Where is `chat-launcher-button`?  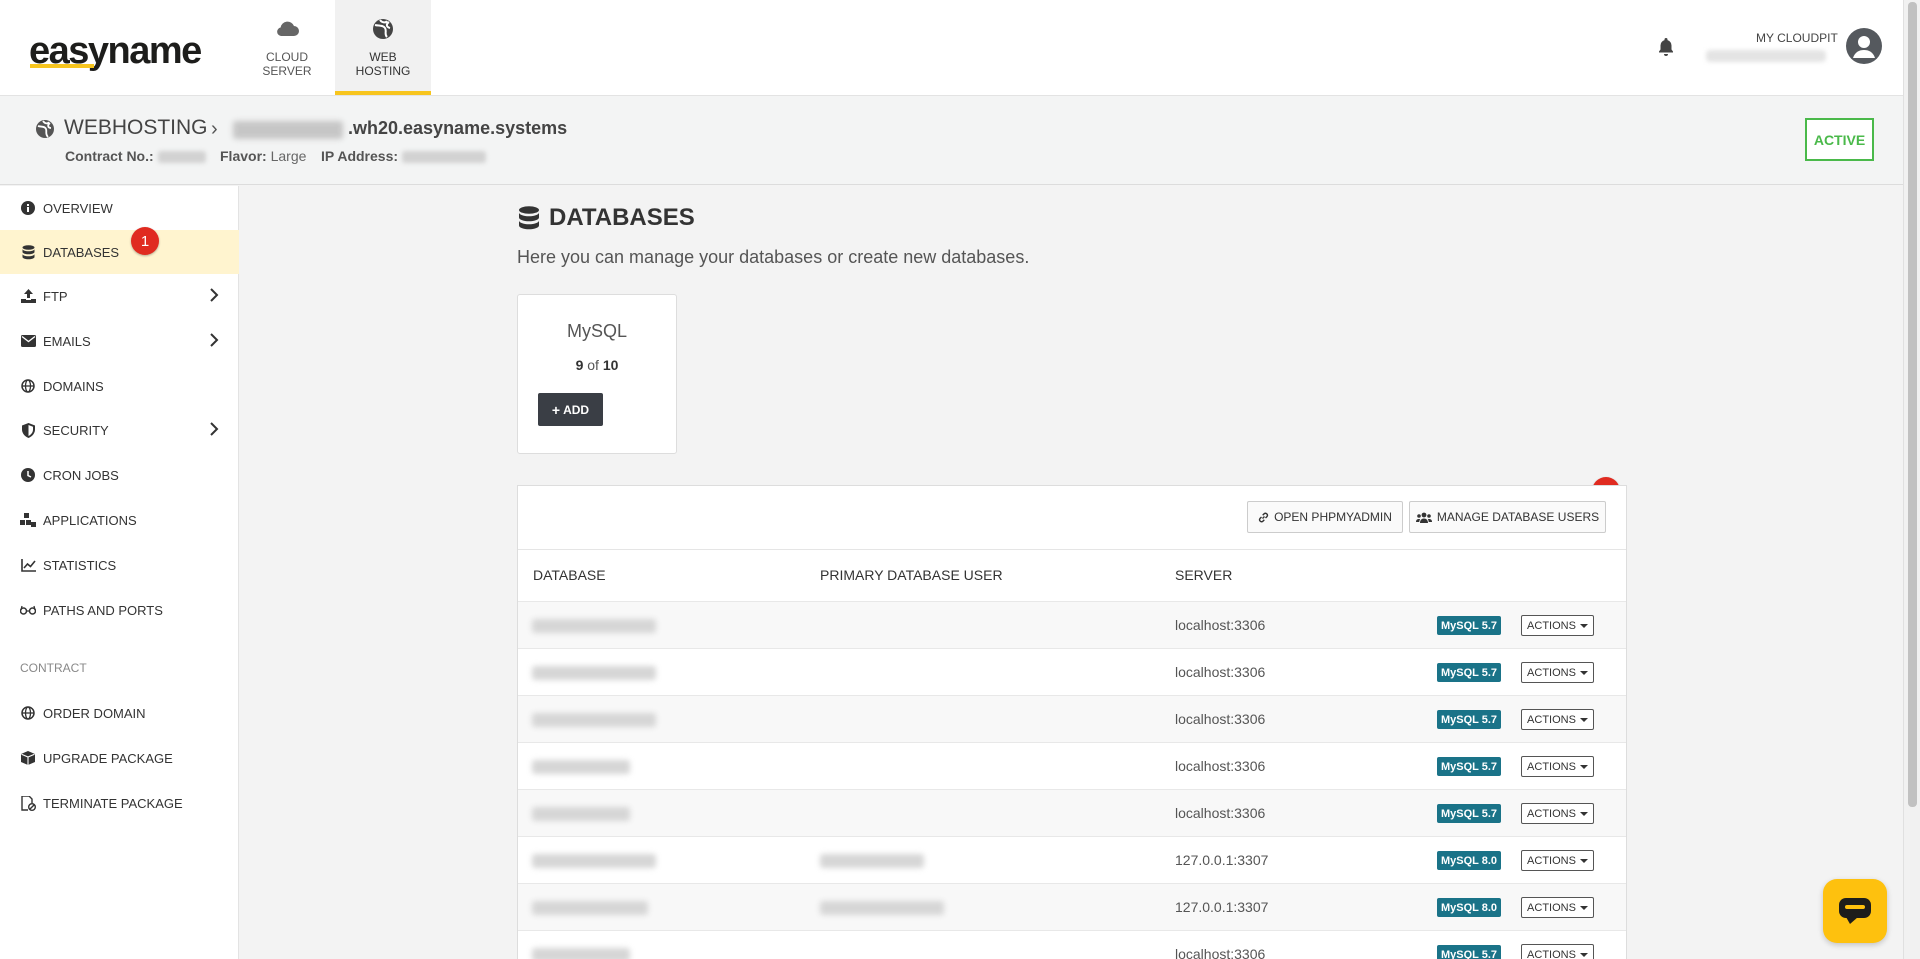
chat-launcher-button is located at coordinates (1855, 911).